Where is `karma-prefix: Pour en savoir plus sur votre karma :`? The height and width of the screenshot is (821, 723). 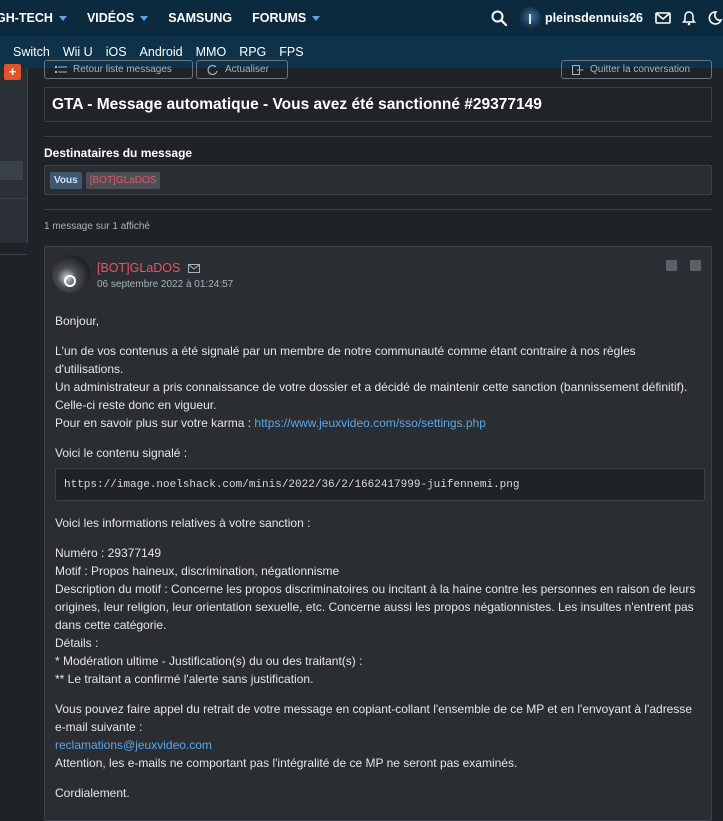 karma-prefix: Pour en savoir plus sur votre karma : is located at coordinates (155, 423).